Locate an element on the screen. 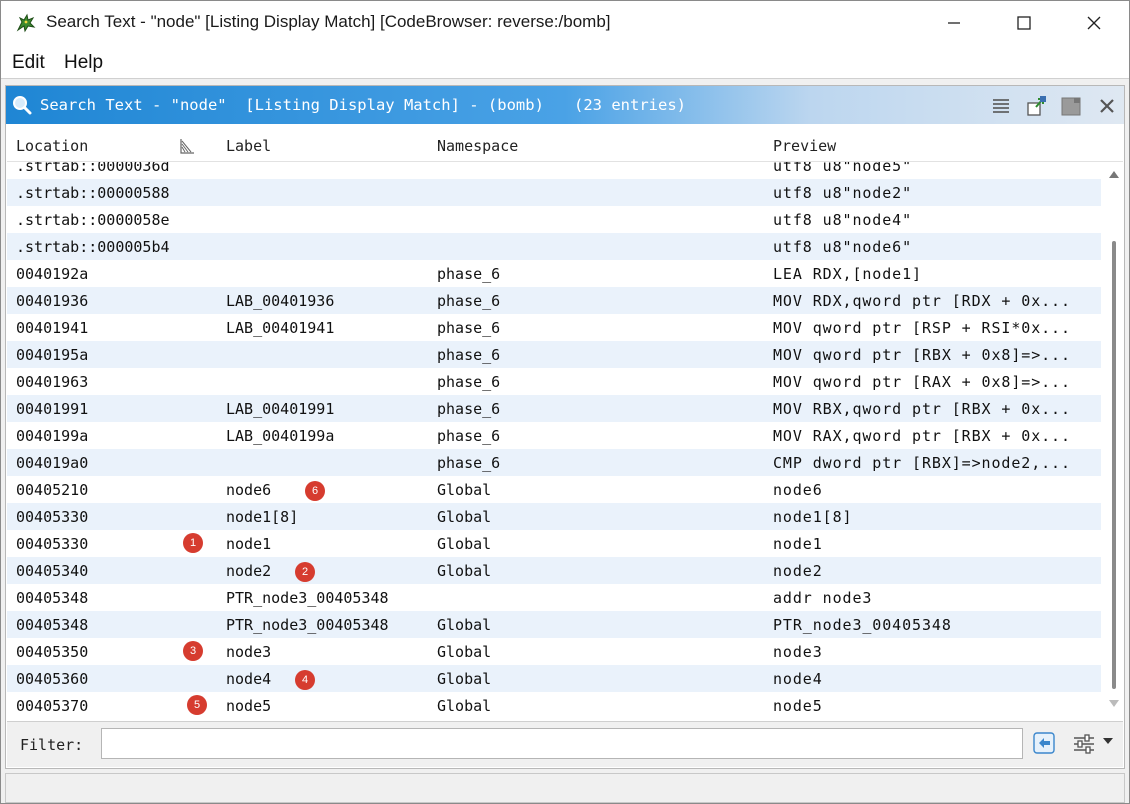  cell-preview: node2 is located at coordinates (798, 571).